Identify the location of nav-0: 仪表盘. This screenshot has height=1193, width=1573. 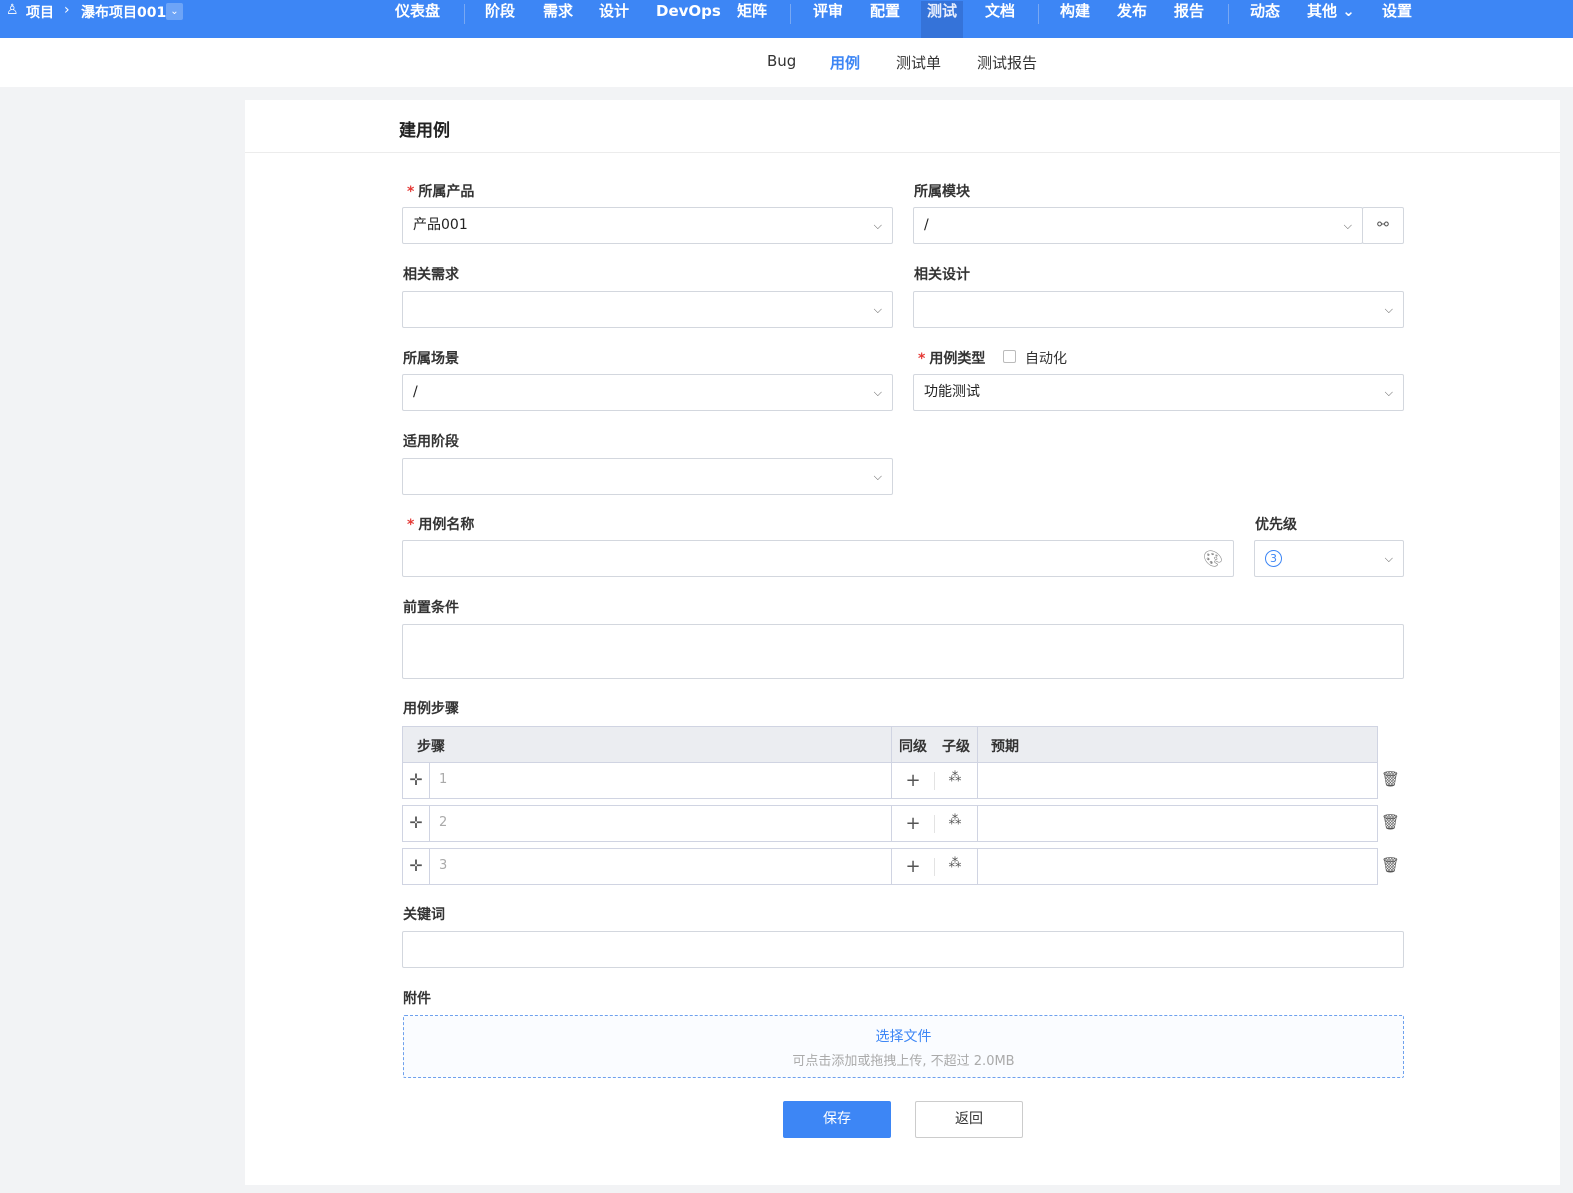
(417, 19).